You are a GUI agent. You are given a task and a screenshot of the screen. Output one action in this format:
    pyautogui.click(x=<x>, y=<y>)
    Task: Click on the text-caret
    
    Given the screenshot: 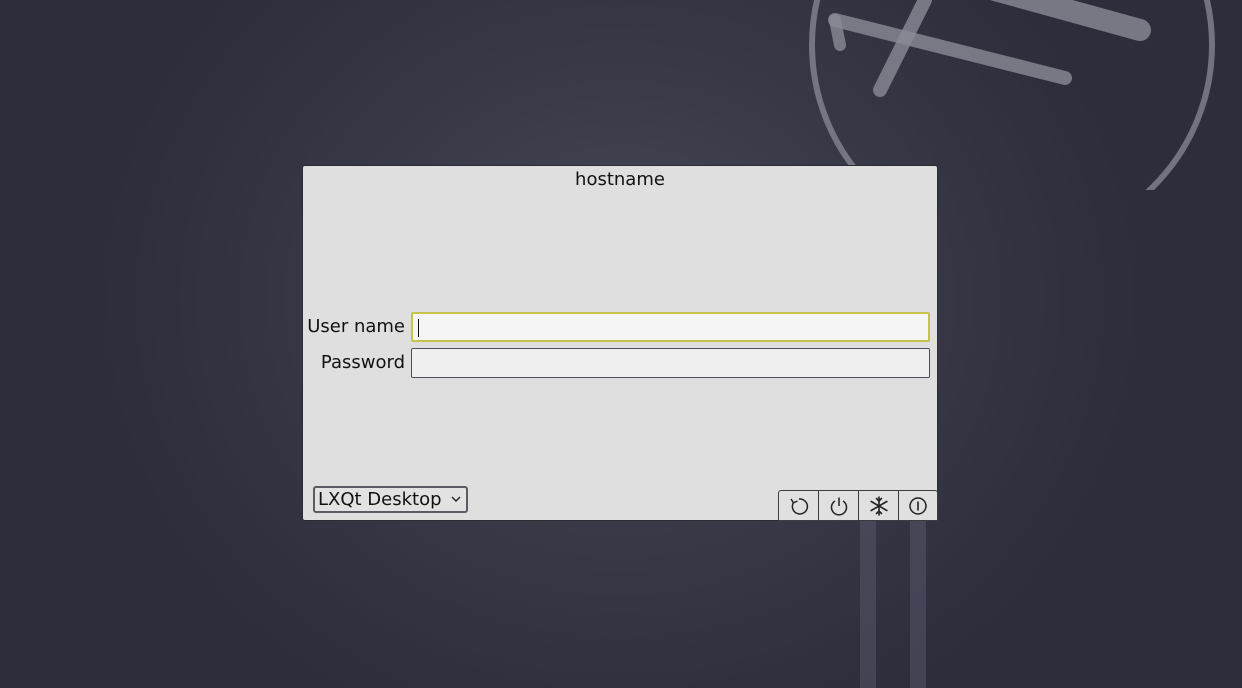 What is the action you would take?
    pyautogui.click(x=418, y=328)
    